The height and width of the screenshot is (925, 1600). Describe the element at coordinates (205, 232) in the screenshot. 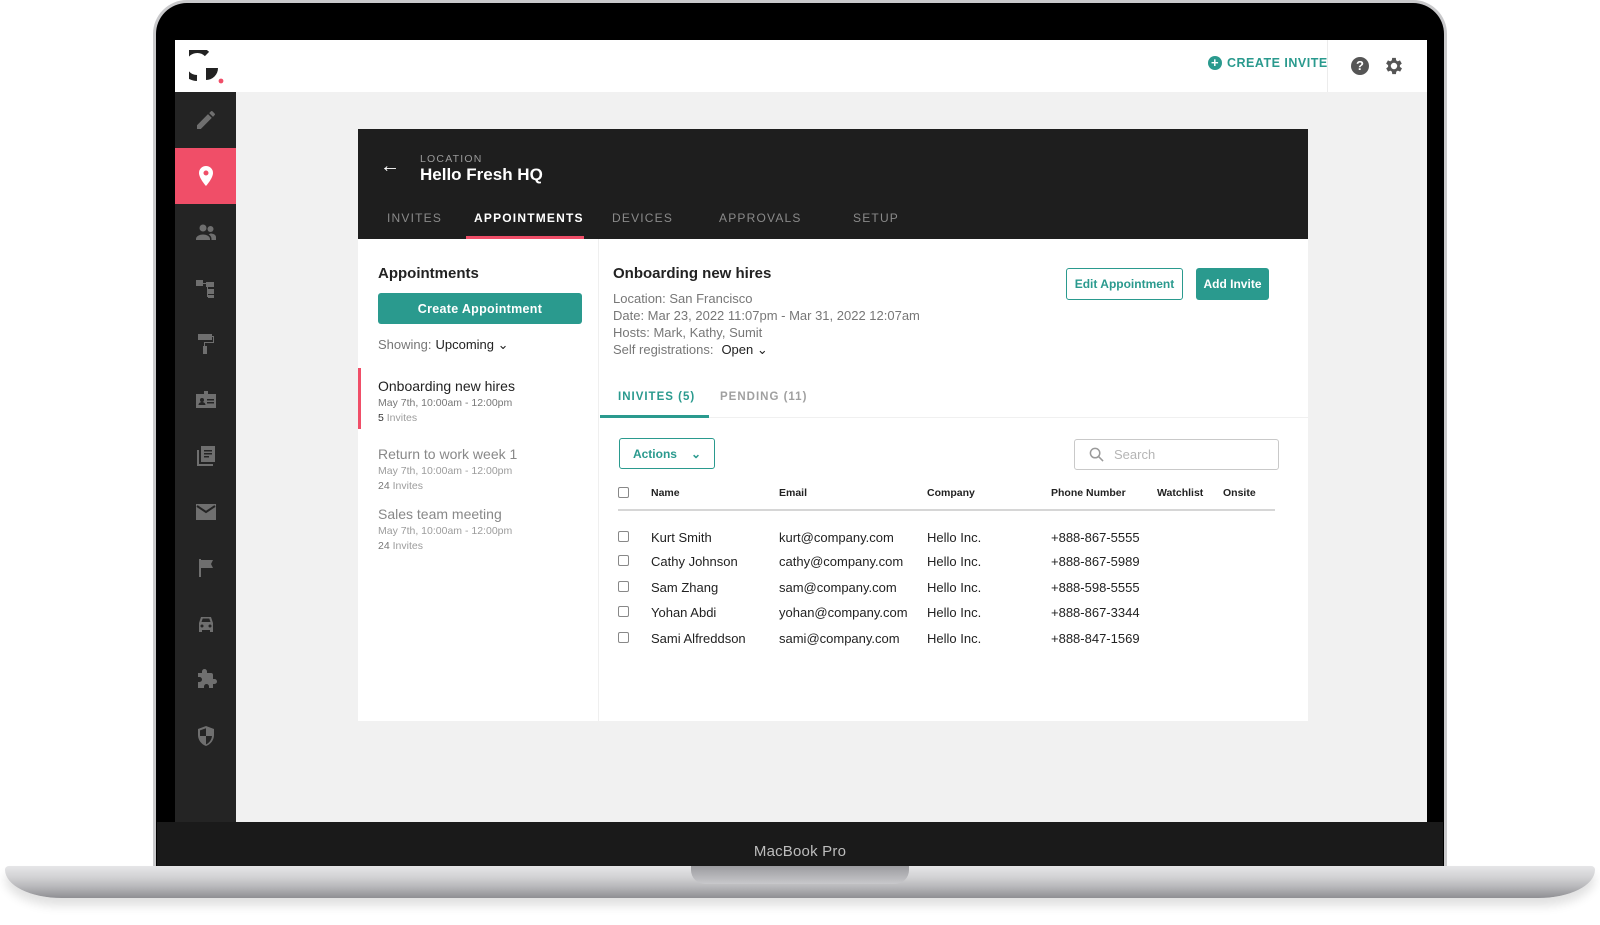

I see `nav-item-people` at that location.